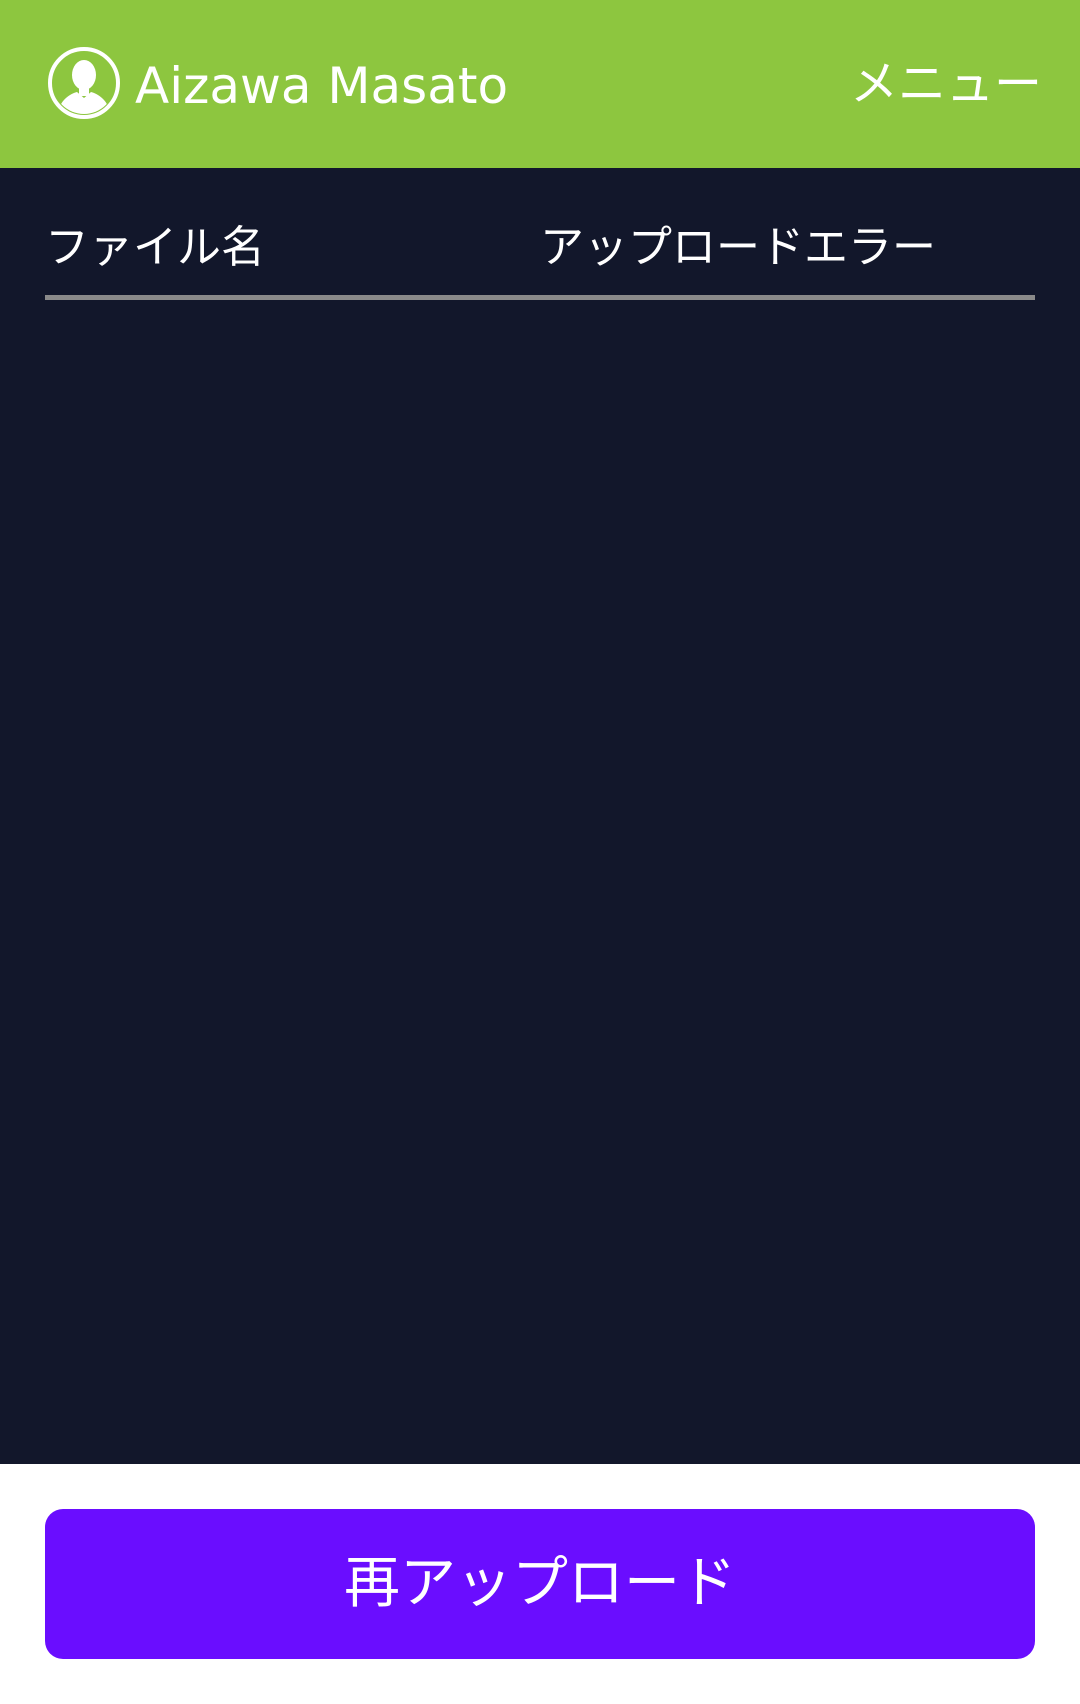 This screenshot has width=1080, height=1704. I want to click on column-header-filename: ファイル名, so click(155, 247).